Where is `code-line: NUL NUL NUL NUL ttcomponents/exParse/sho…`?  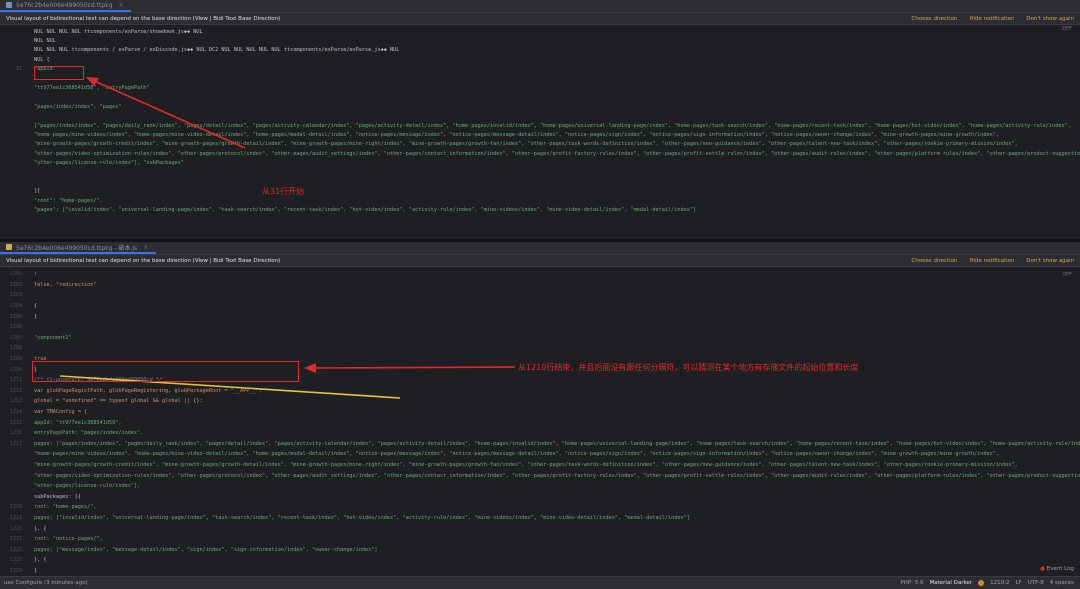 code-line: NUL NUL NUL NUL ttcomponents/exParse/sho… is located at coordinates (540, 31).